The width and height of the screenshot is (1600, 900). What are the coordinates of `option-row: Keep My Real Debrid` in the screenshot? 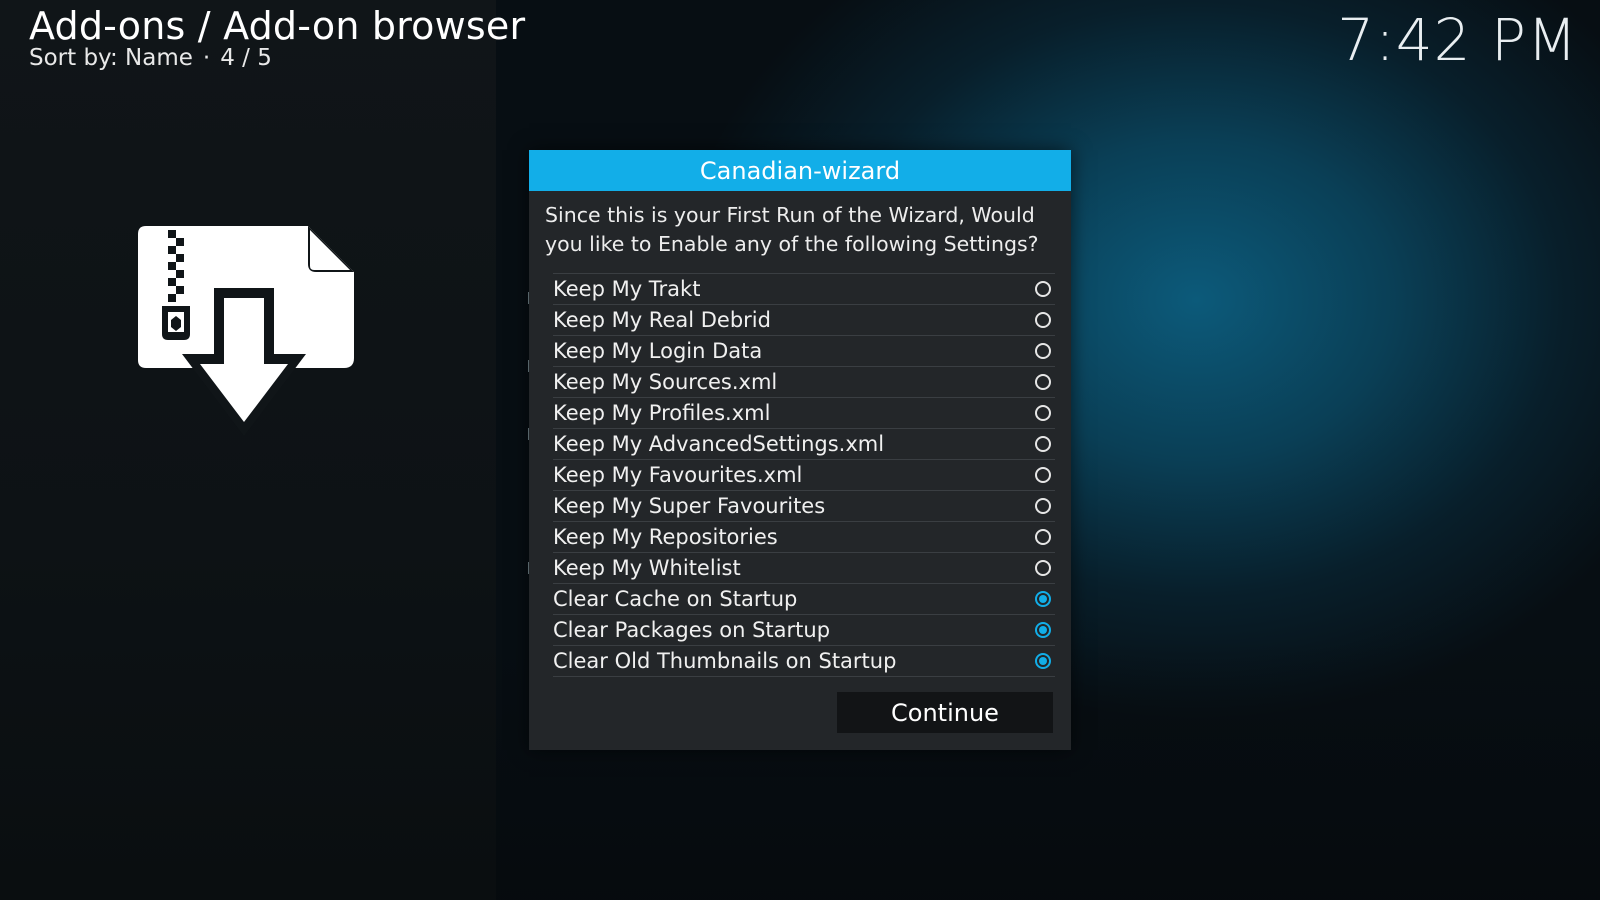 It's located at (804, 320).